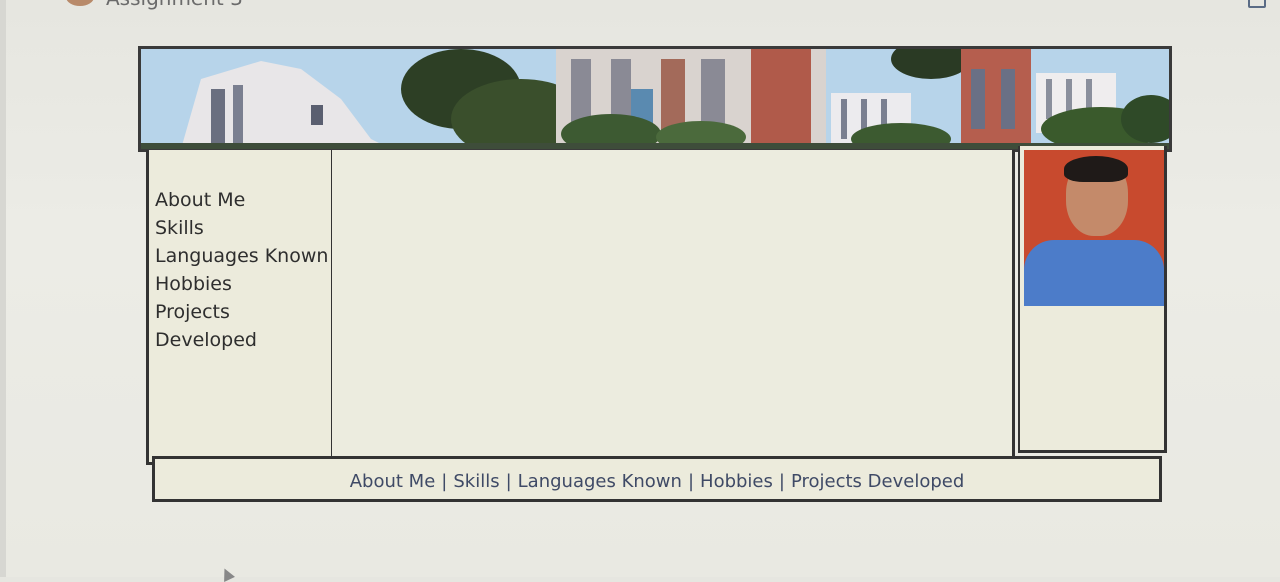  Describe the element at coordinates (243, 284) in the screenshot. I see `nav-item-hobbies: Hobbies` at that location.